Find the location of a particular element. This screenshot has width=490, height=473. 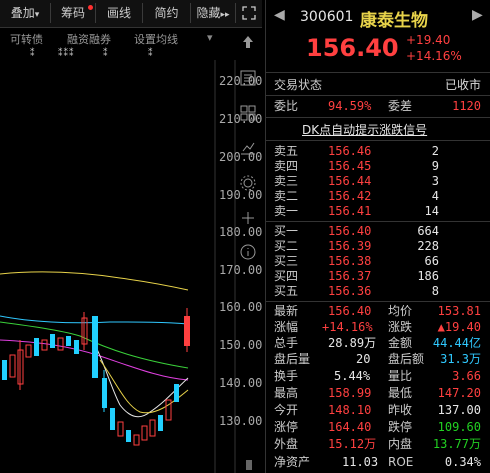

stock-name: 康泰生物 is located at coordinates (394, 21).